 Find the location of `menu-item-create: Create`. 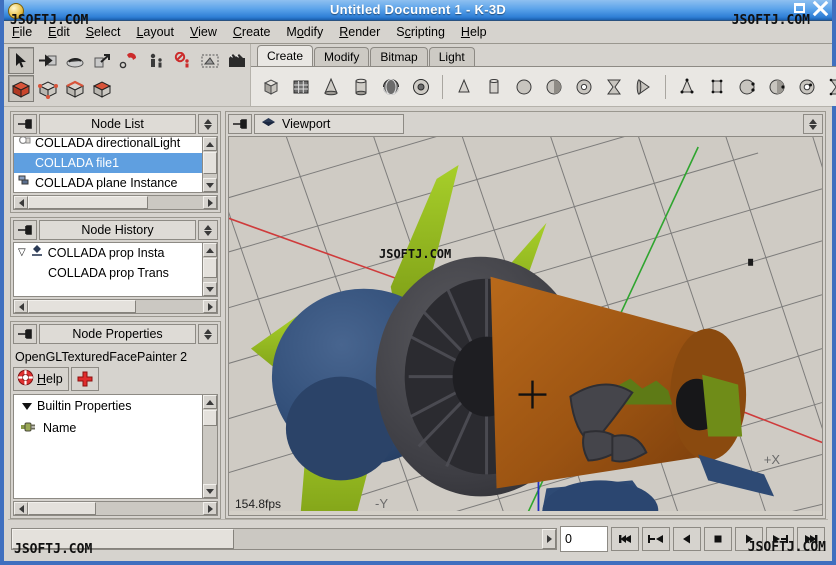

menu-item-create: Create is located at coordinates (252, 32).